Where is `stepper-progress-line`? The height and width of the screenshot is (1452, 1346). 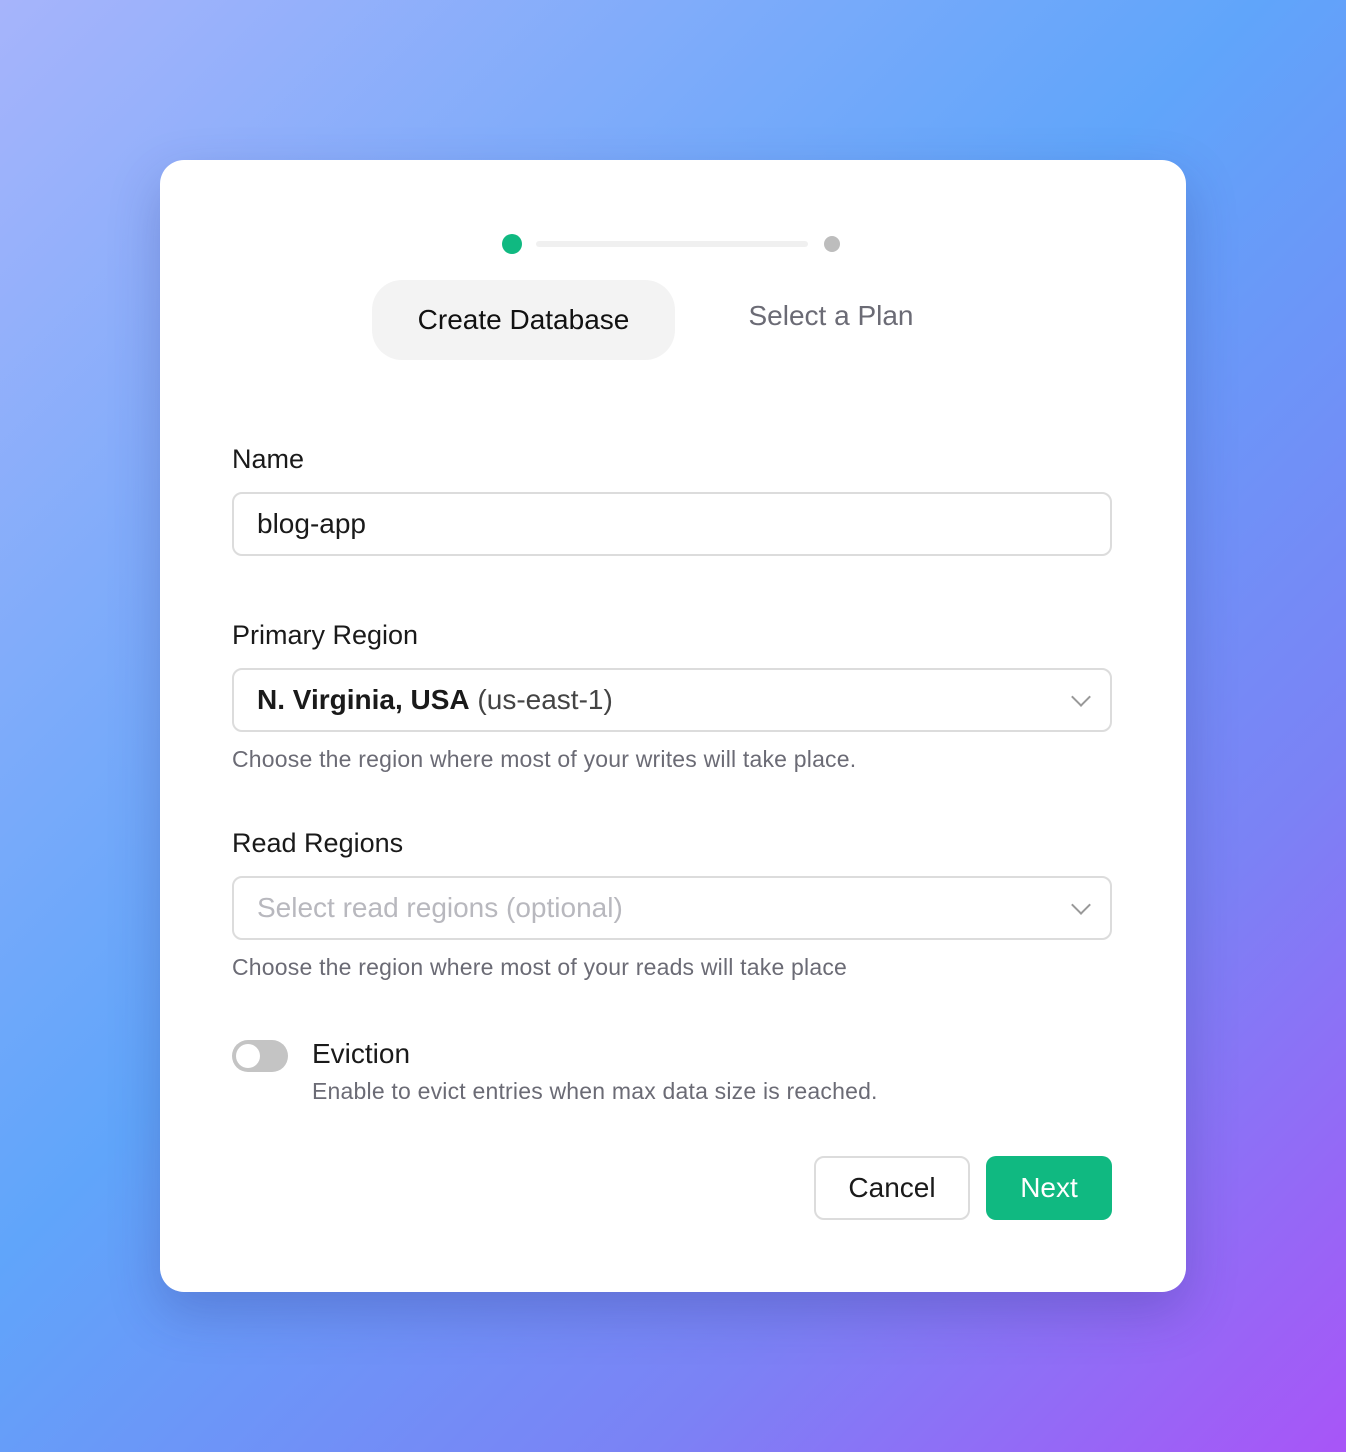
stepper-progress-line is located at coordinates (672, 244).